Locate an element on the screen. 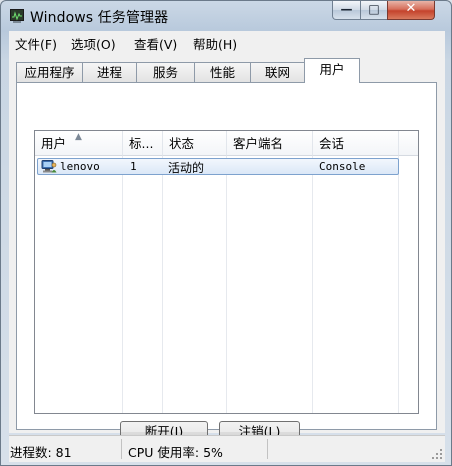 This screenshot has height=466, width=452. cell-user: lenovo is located at coordinates (80, 166).